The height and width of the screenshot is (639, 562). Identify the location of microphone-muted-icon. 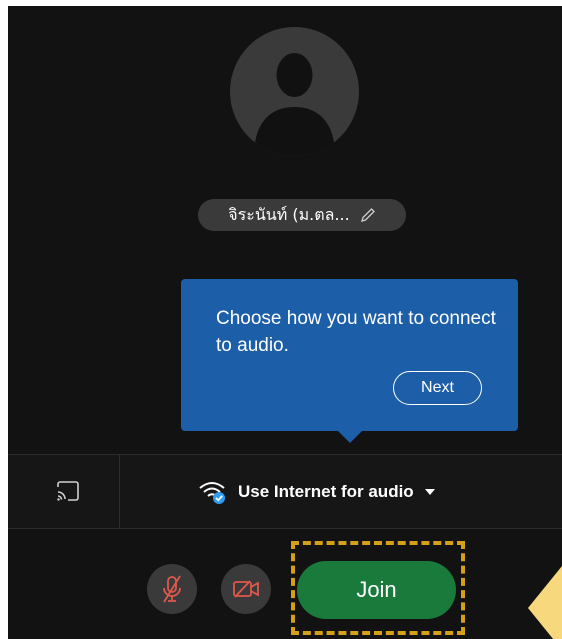
(172, 589).